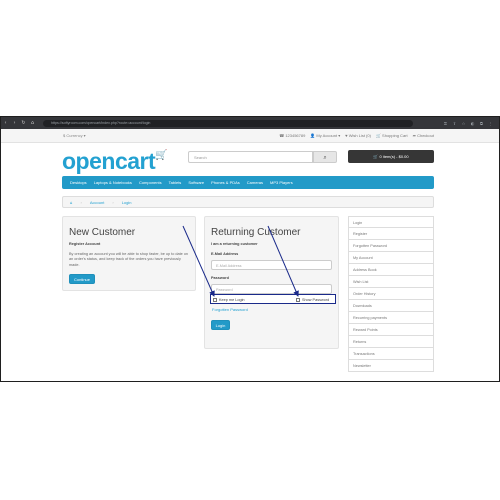 This screenshot has width=500, height=500. What do you see at coordinates (391, 234) in the screenshot?
I see `sidebar-item-register: Register` at bounding box center [391, 234].